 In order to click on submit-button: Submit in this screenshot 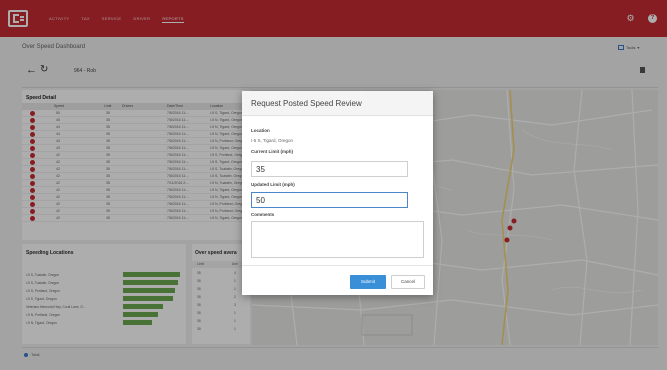, I will do `click(368, 282)`.